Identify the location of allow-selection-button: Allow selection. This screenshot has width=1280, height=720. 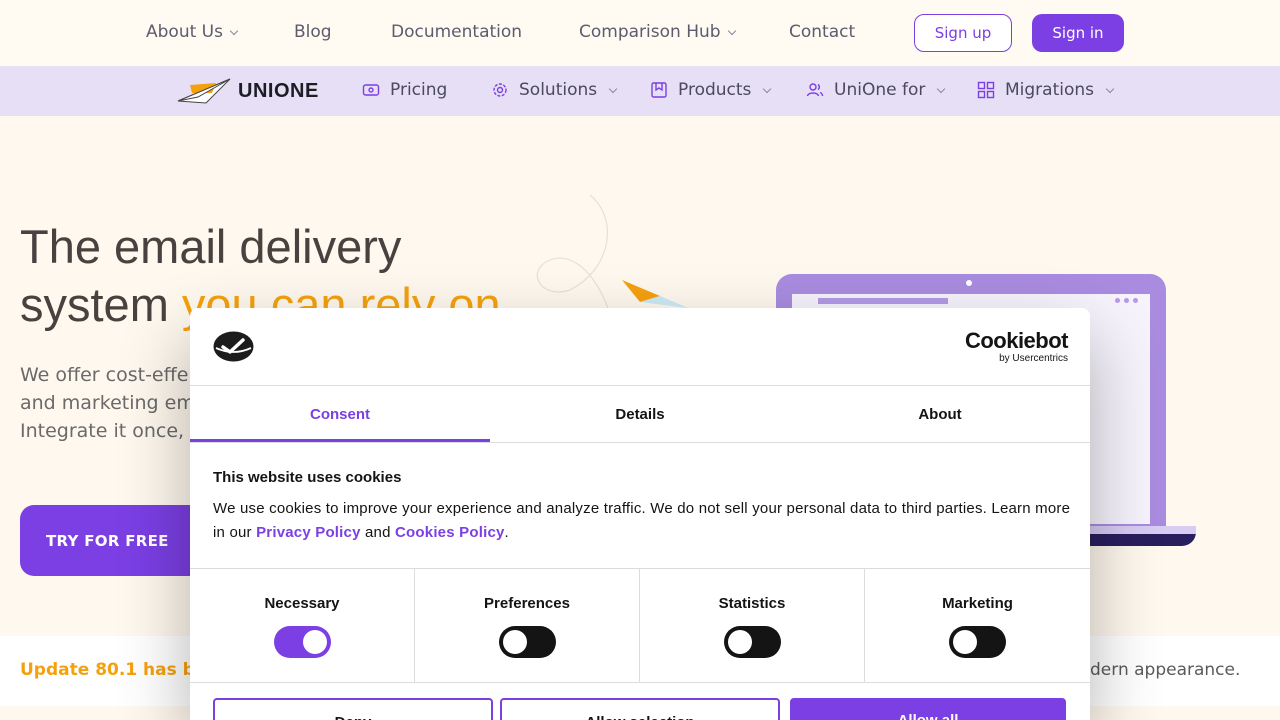
(640, 709).